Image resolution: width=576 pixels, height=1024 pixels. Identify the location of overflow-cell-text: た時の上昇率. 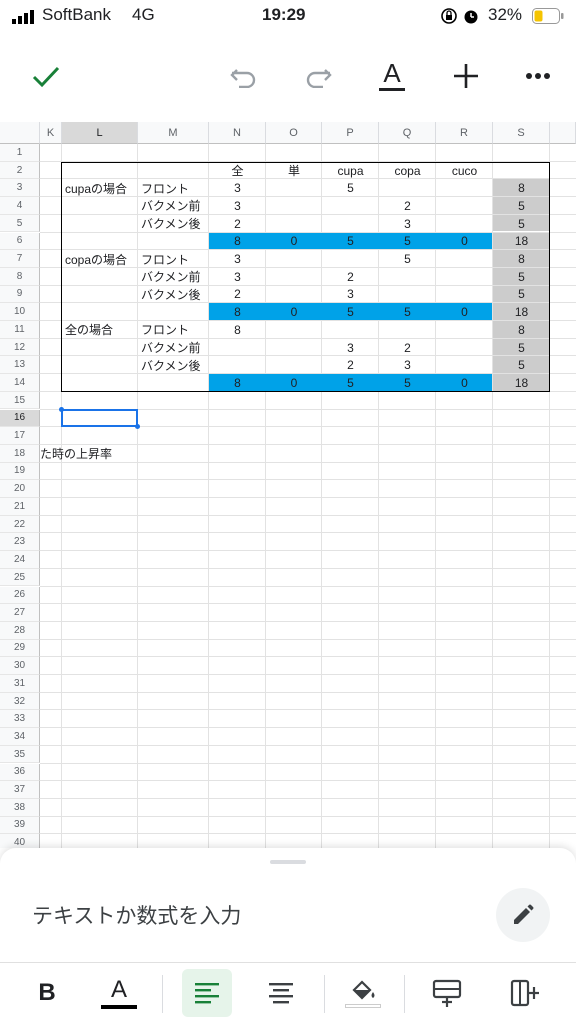
(76, 454).